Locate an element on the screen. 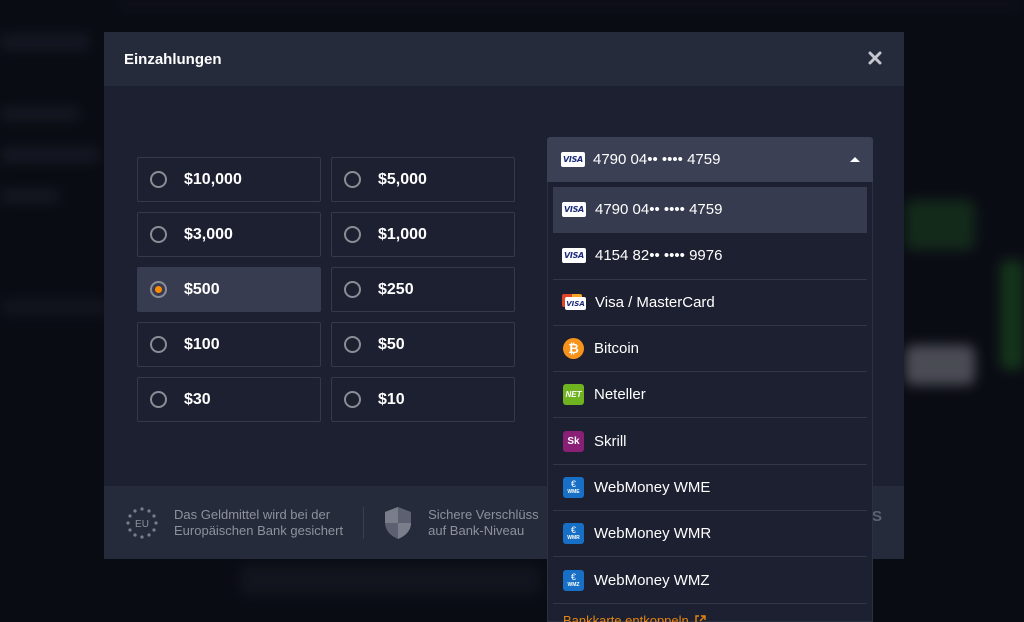  bitcoin-icon: ₿ is located at coordinates (573, 349).